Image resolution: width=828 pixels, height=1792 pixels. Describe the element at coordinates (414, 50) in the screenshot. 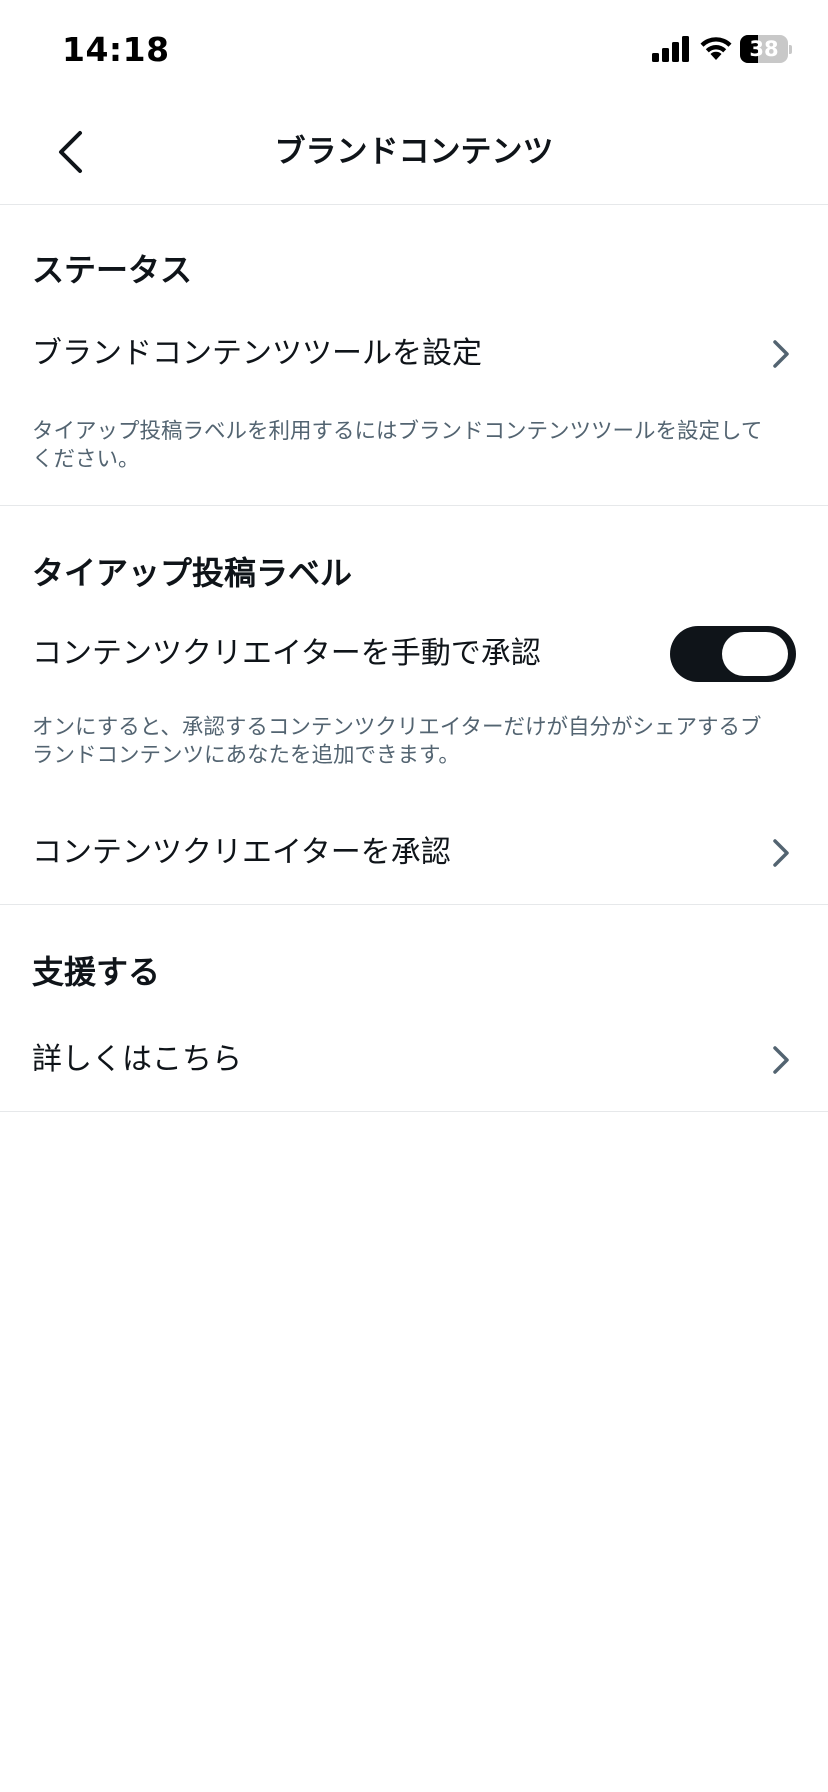

I see `status-bar: 14:18 38` at that location.